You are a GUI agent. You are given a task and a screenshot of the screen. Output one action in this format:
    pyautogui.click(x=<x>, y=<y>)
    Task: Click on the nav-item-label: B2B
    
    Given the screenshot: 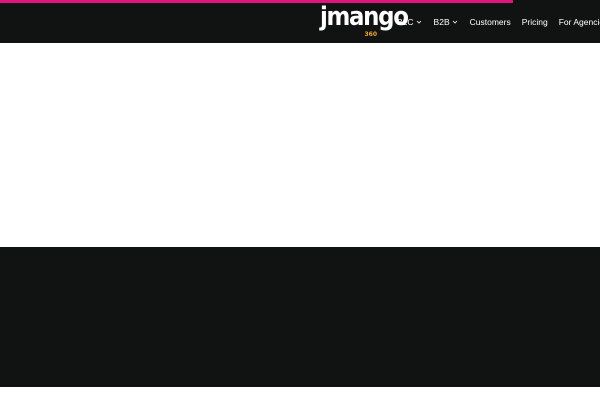 What is the action you would take?
    pyautogui.click(x=441, y=21)
    